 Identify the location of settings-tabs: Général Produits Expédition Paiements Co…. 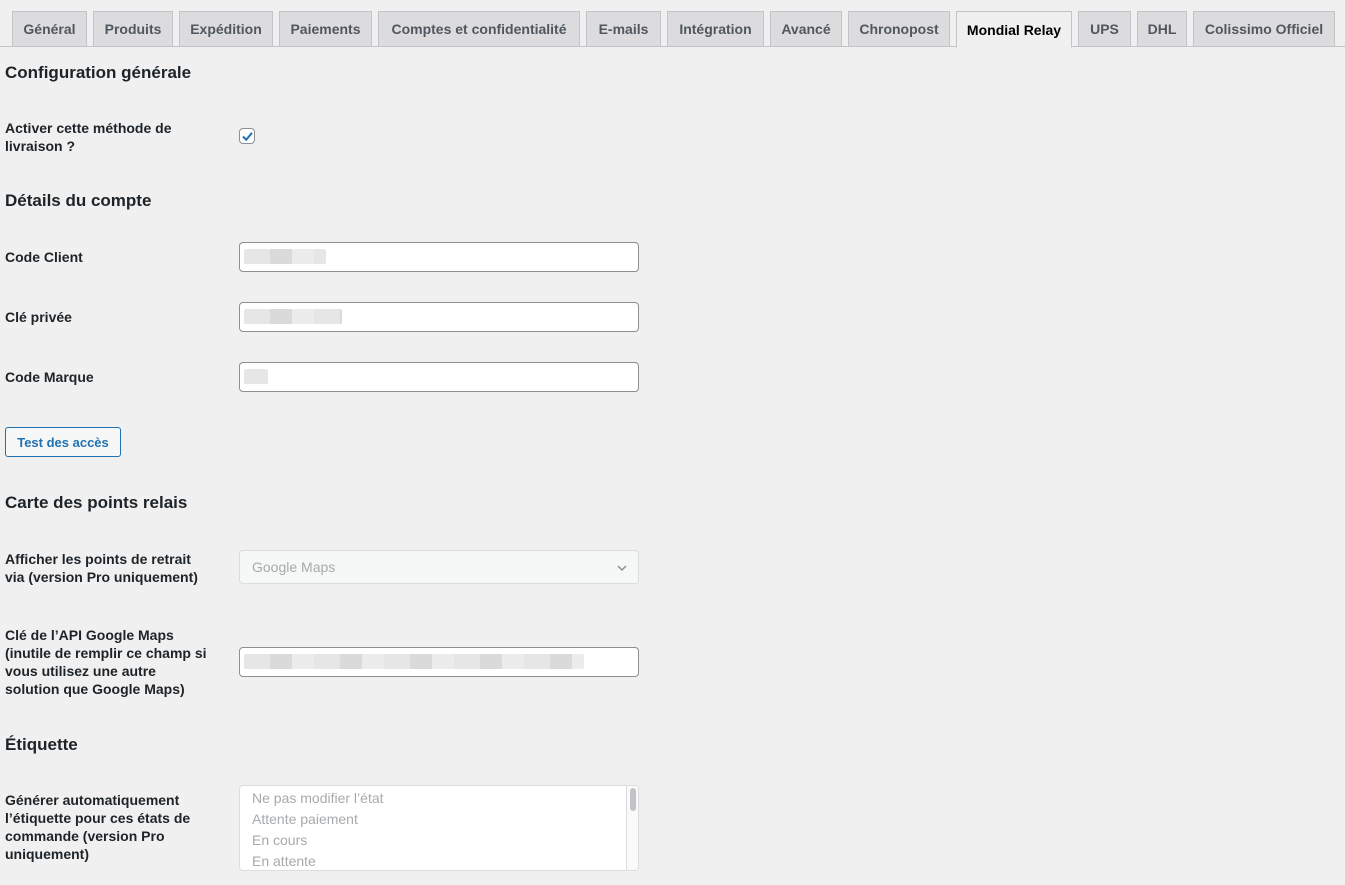
(672, 24).